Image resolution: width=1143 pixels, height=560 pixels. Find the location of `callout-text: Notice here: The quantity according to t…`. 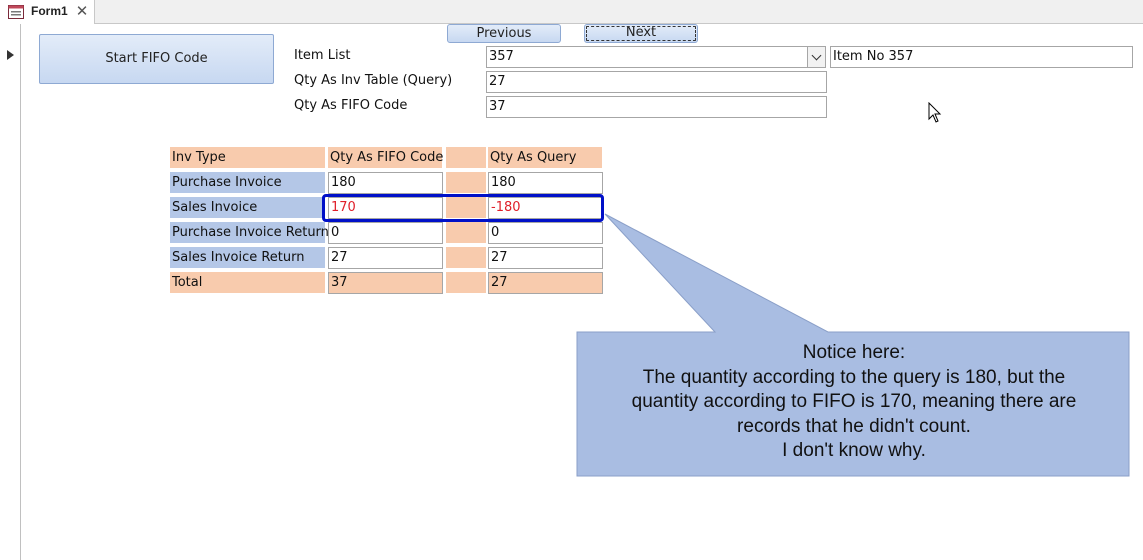

callout-text: Notice here: The quantity according to t… is located at coordinates (854, 401).